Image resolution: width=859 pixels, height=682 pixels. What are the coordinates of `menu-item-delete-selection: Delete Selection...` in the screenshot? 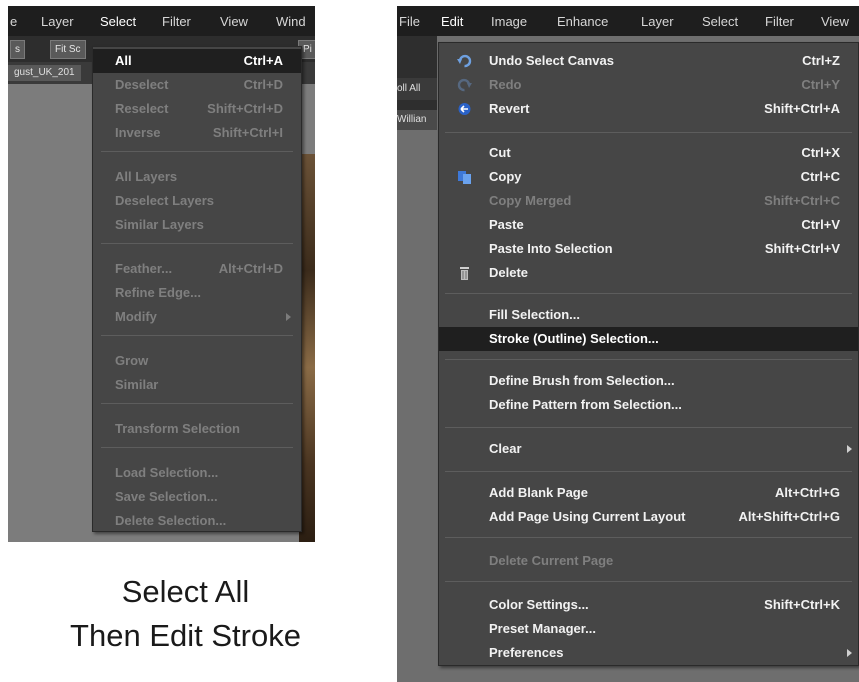 It's located at (197, 519).